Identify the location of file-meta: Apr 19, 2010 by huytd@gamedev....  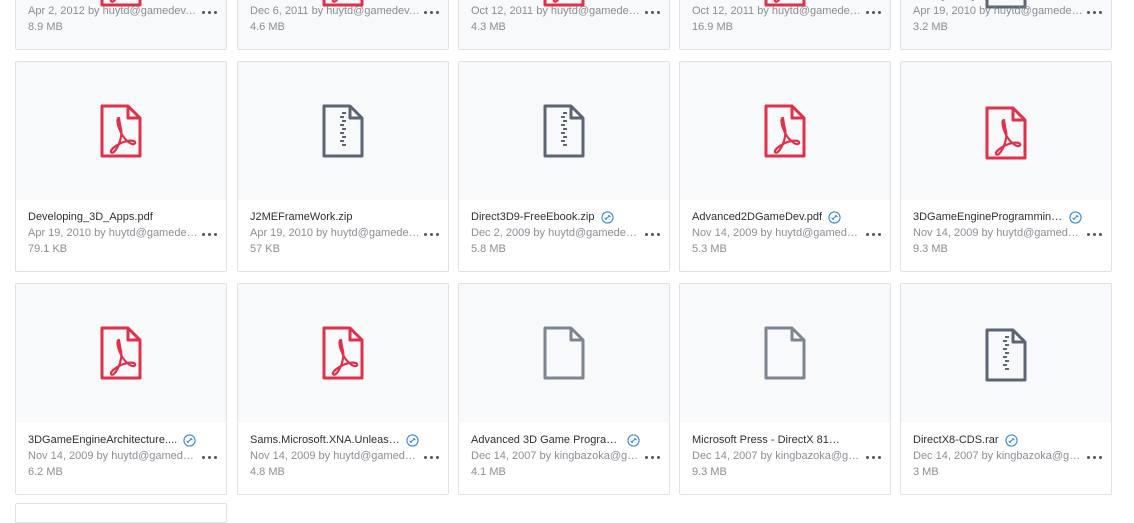
(344, 233).